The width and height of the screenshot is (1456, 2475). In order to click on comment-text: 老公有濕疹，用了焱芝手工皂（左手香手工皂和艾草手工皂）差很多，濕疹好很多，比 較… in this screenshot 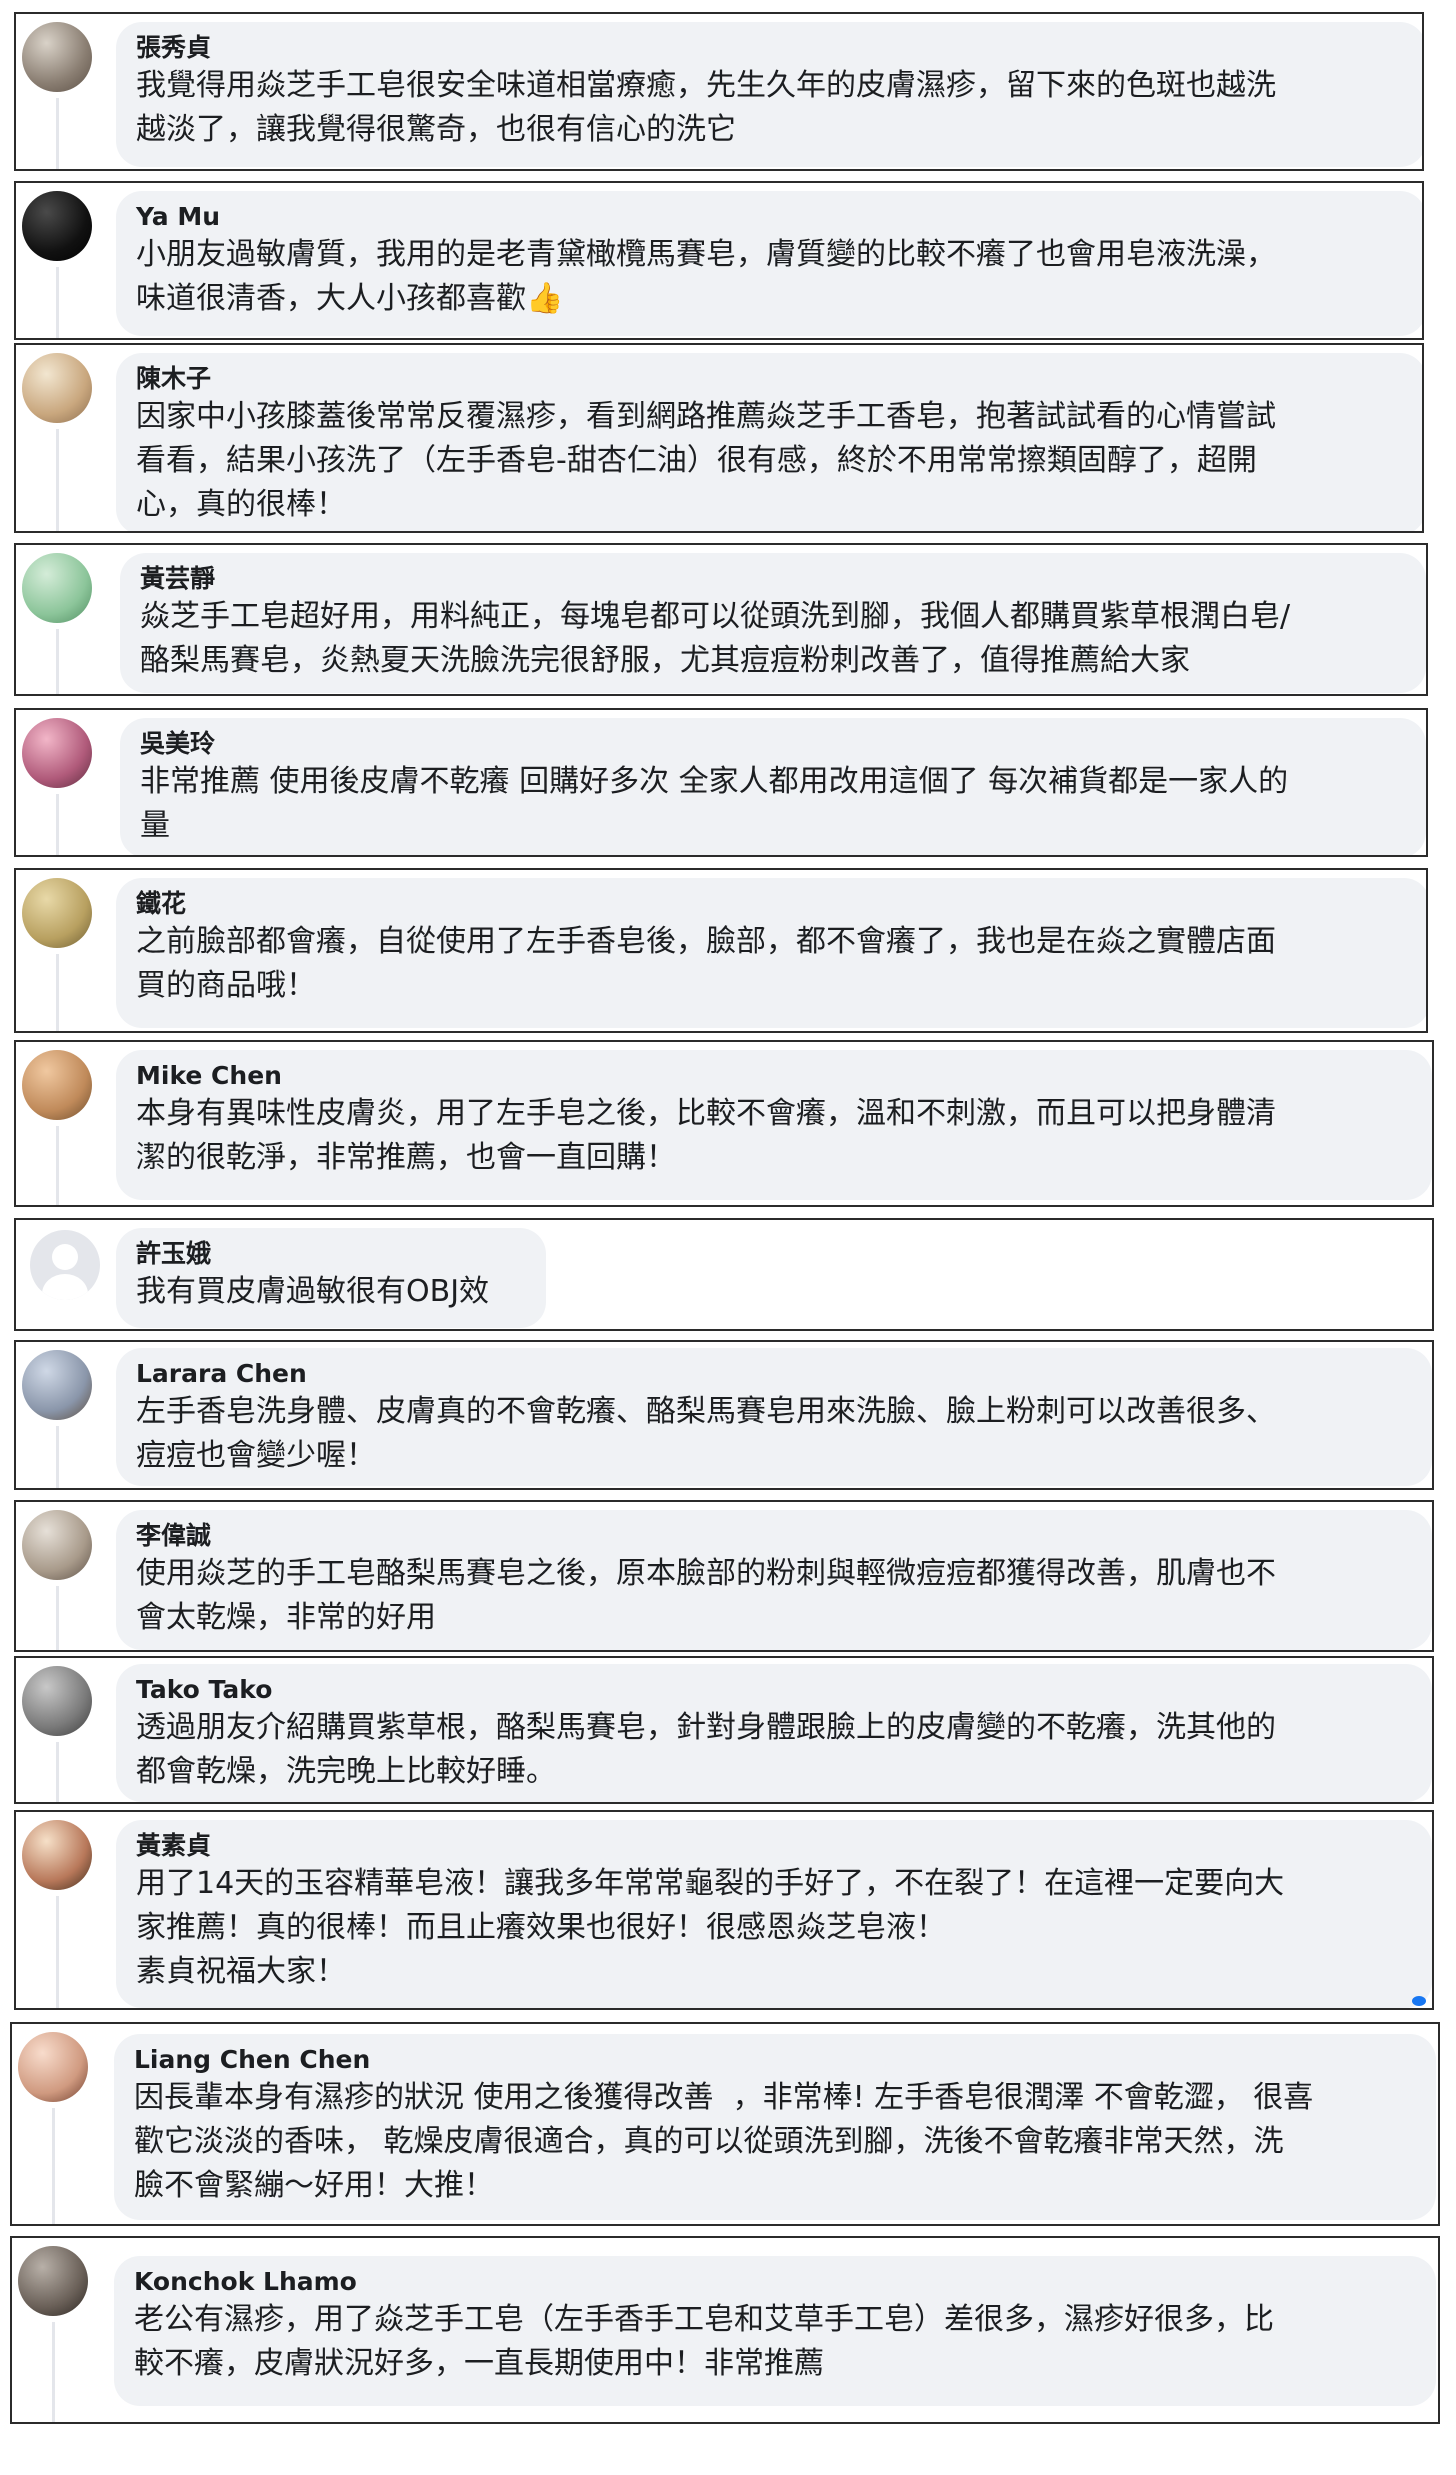, I will do `click(704, 2341)`.